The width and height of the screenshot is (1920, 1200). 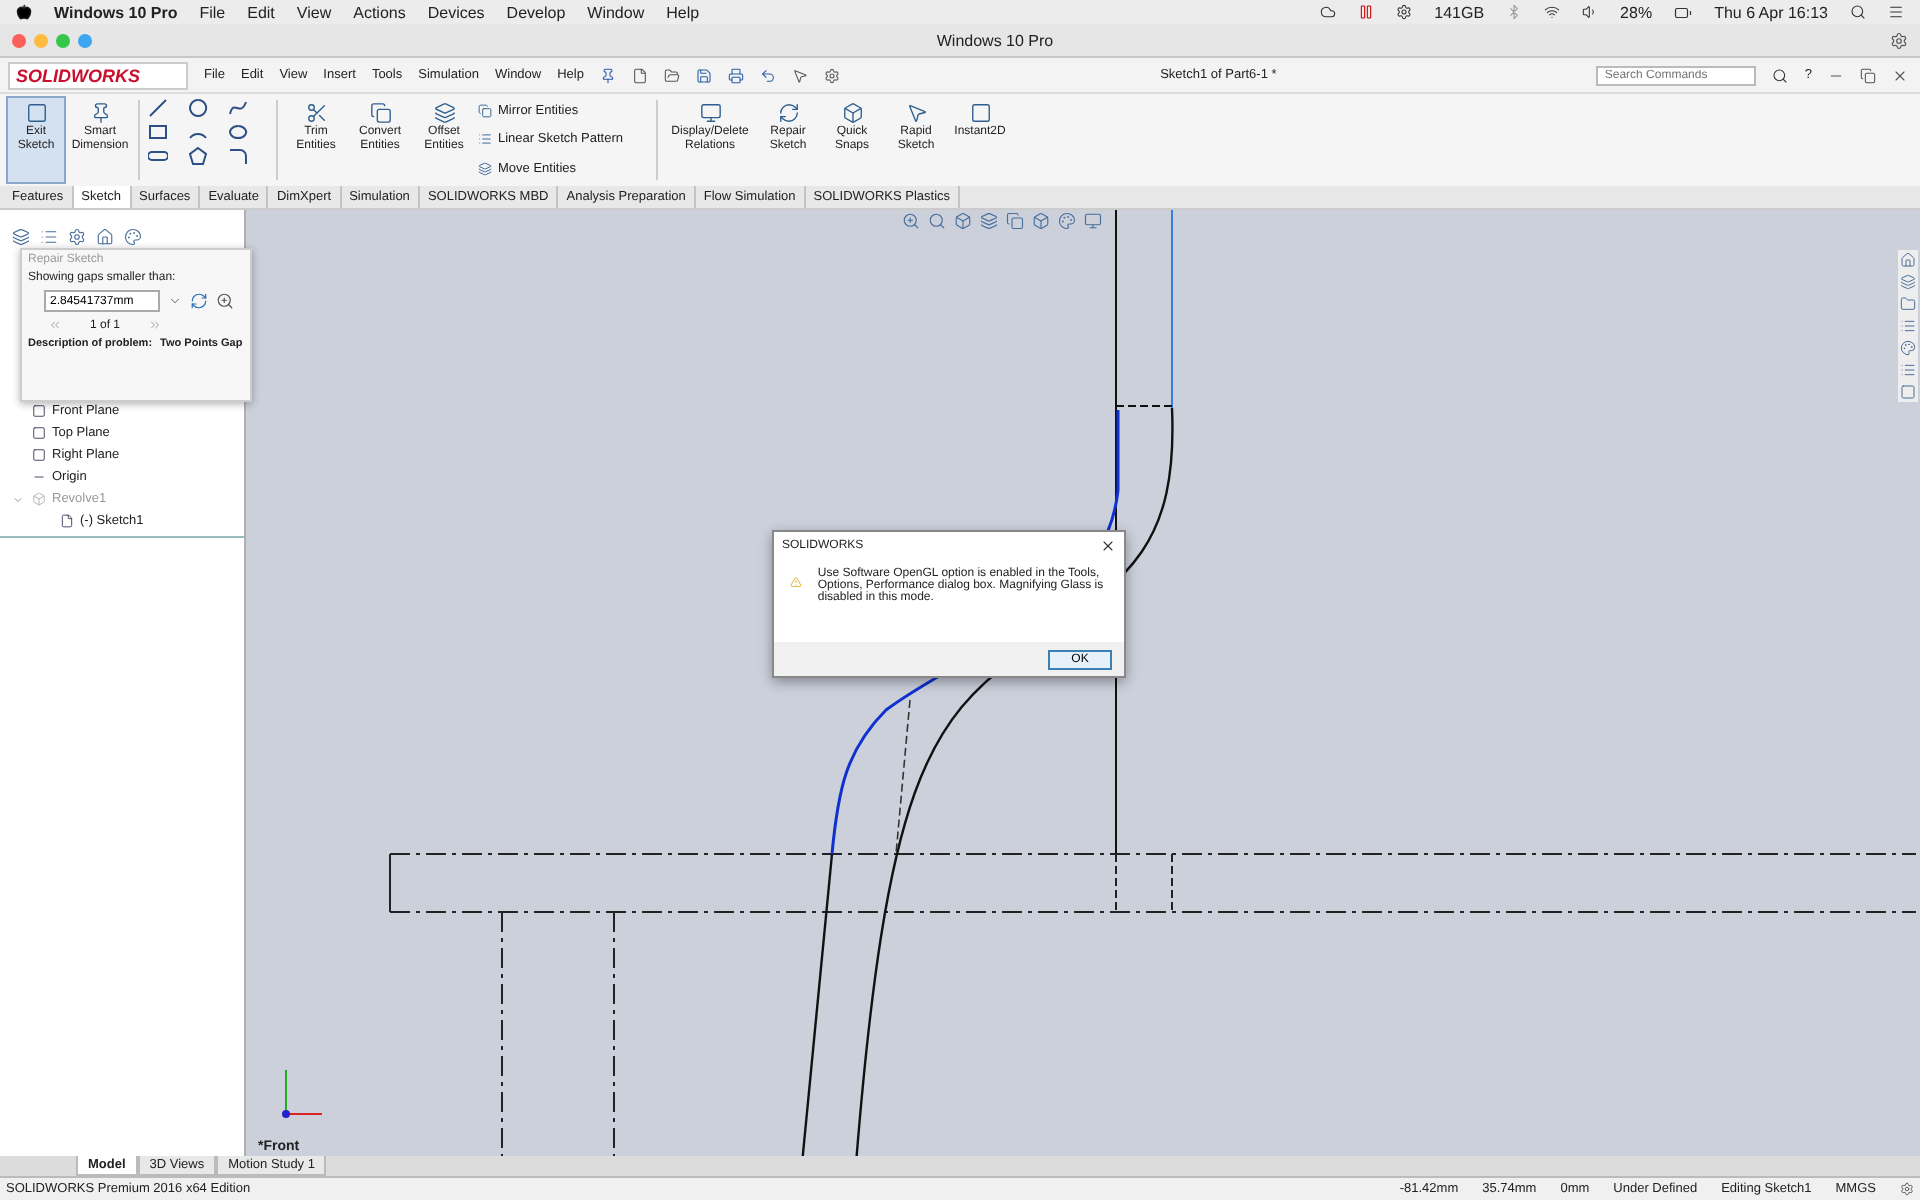 I want to click on fillet-tool-icon, so click(x=238, y=156).